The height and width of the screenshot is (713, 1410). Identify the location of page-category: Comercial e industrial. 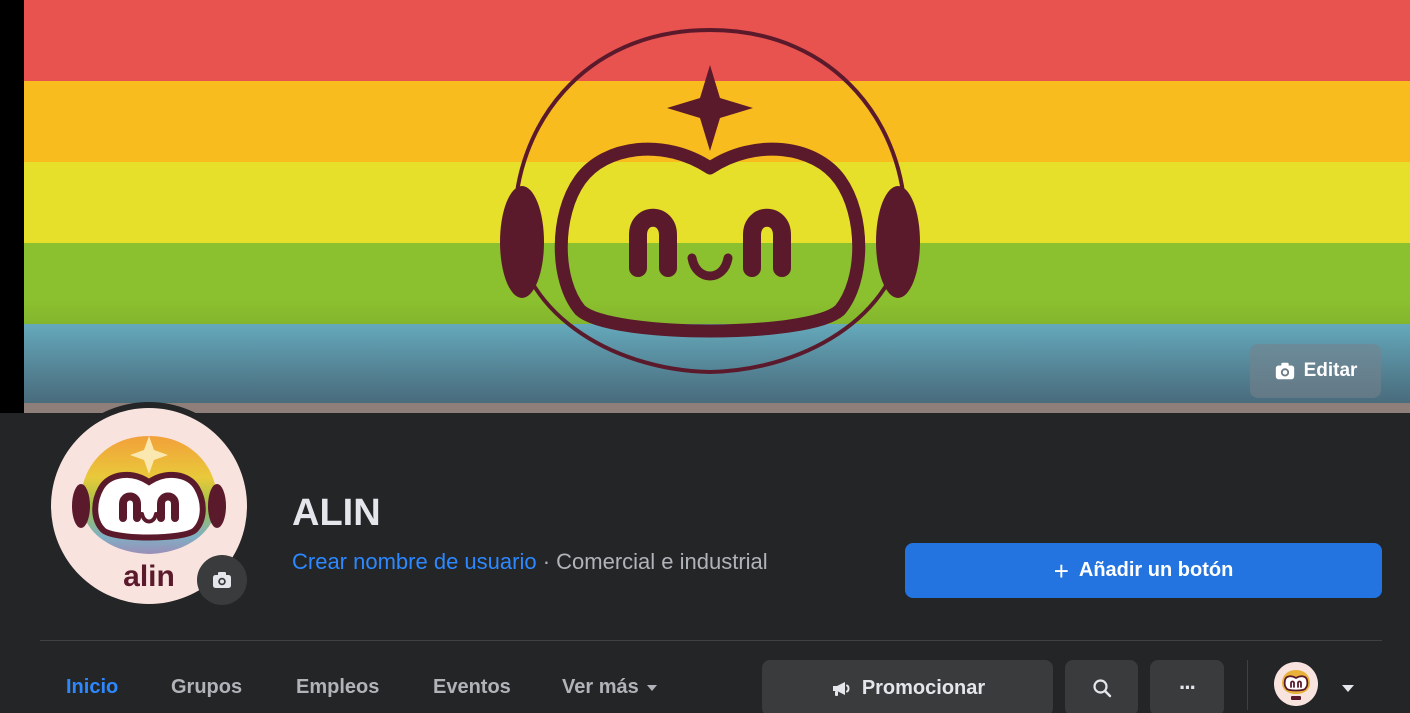
(662, 561).